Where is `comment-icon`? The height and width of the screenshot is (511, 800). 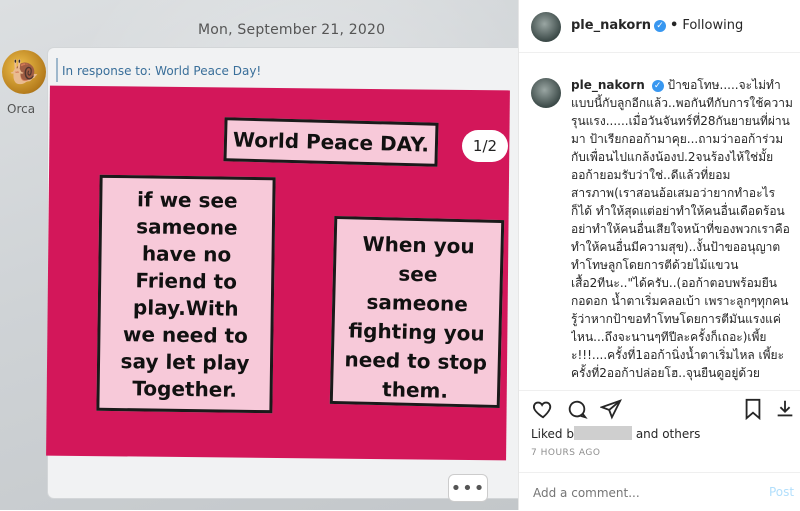
comment-icon is located at coordinates (577, 409).